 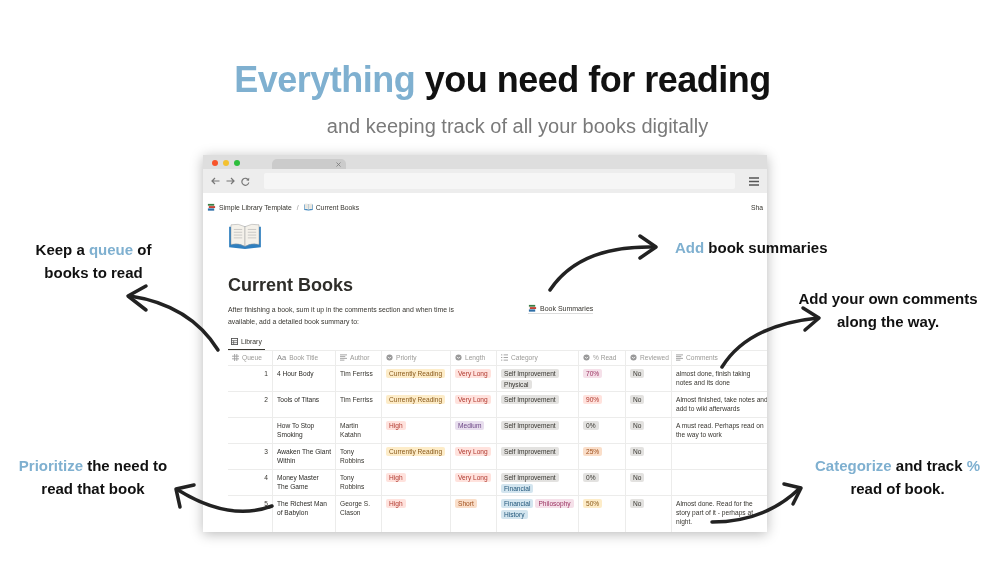 I want to click on reload-icon, so click(x=245, y=181).